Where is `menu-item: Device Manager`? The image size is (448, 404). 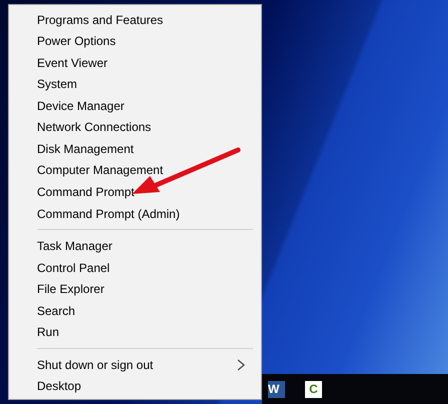 menu-item: Device Manager is located at coordinates (135, 106).